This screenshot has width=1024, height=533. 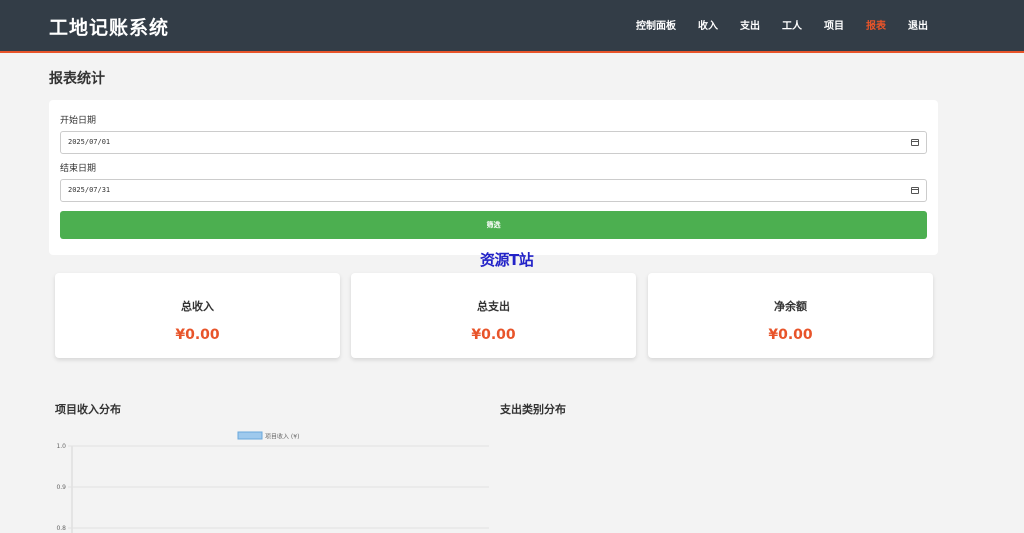 I want to click on stat-label: 总收入, so click(x=197, y=306).